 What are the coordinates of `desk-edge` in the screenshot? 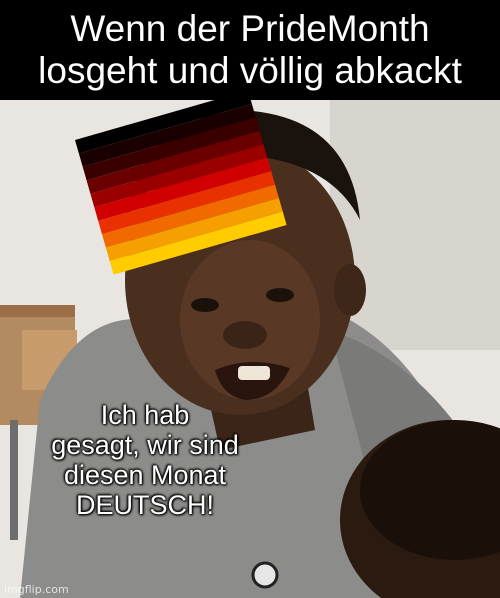 It's located at (37, 311).